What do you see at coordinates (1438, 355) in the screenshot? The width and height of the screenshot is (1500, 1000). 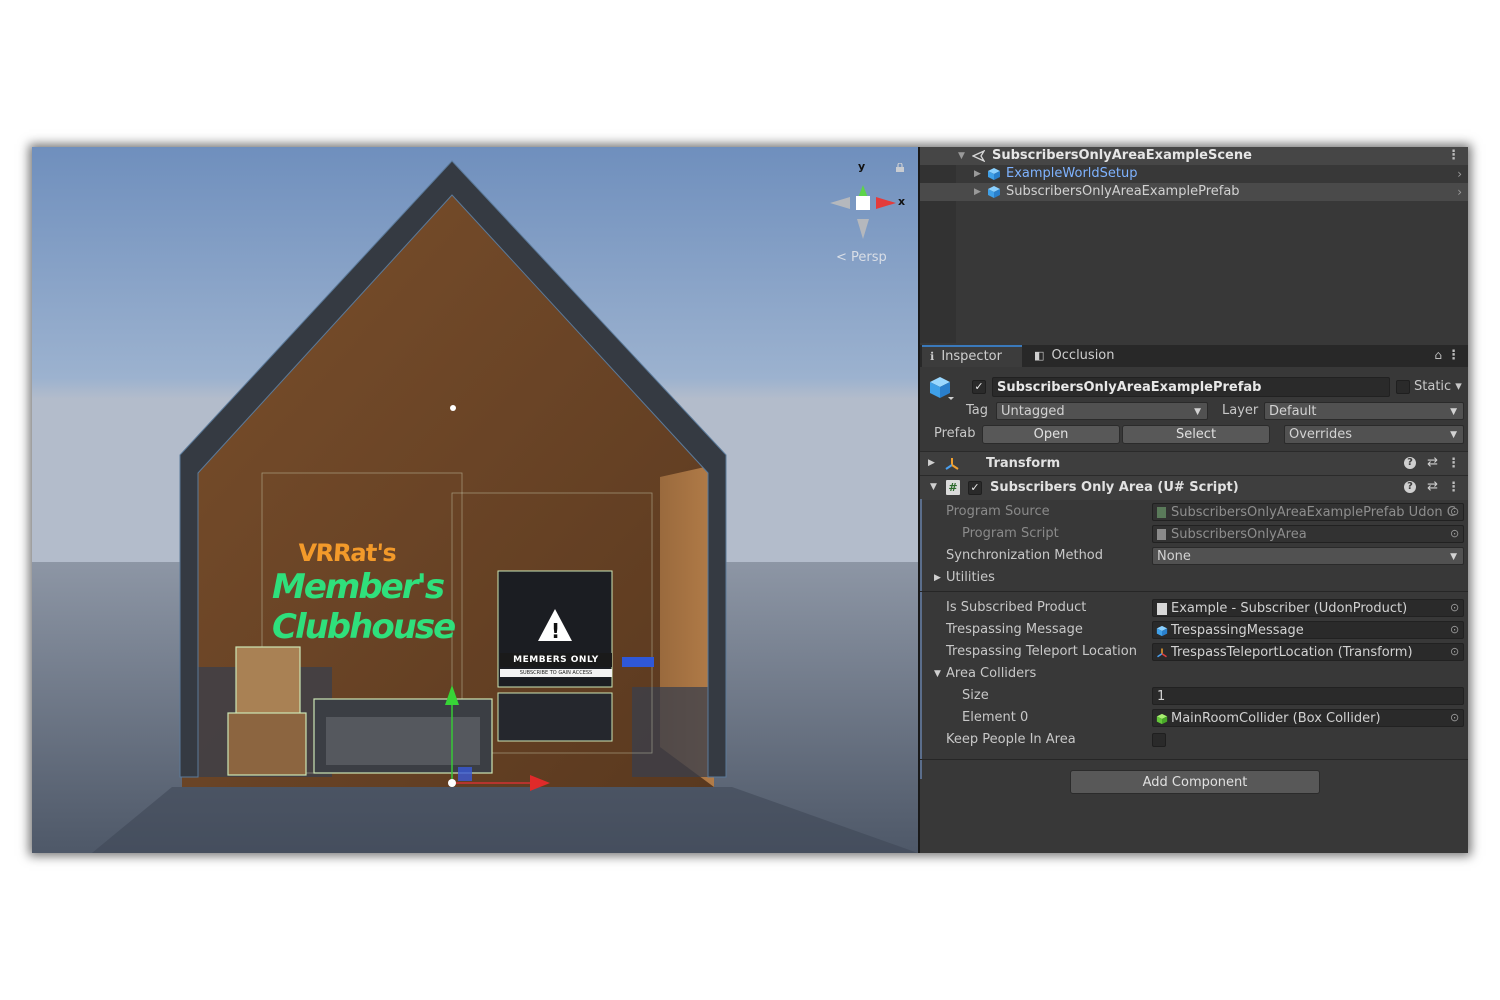 I see `lock-tab-icon: ⌂` at bounding box center [1438, 355].